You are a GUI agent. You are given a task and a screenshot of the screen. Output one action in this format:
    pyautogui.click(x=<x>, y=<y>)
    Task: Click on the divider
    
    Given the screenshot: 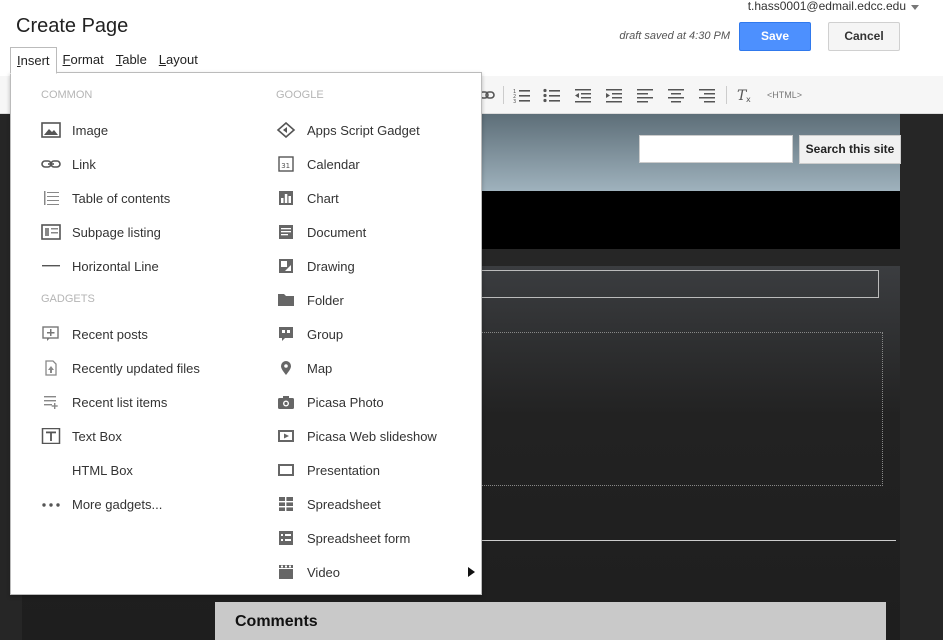 What is the action you would take?
    pyautogui.click(x=688, y=540)
    